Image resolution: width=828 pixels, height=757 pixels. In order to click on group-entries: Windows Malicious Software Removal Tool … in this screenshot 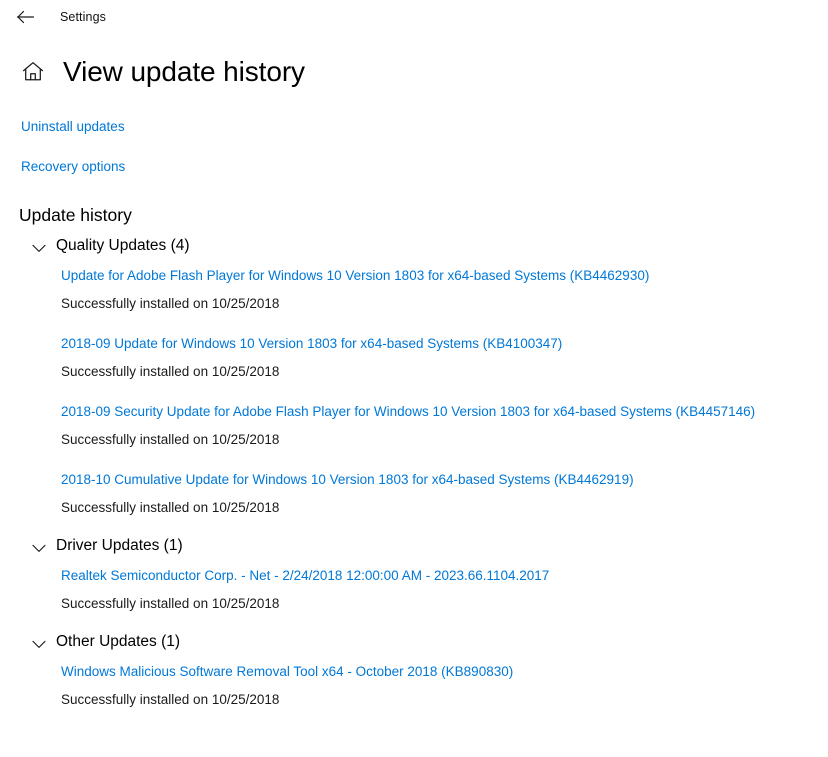, I will do `click(414, 691)`.